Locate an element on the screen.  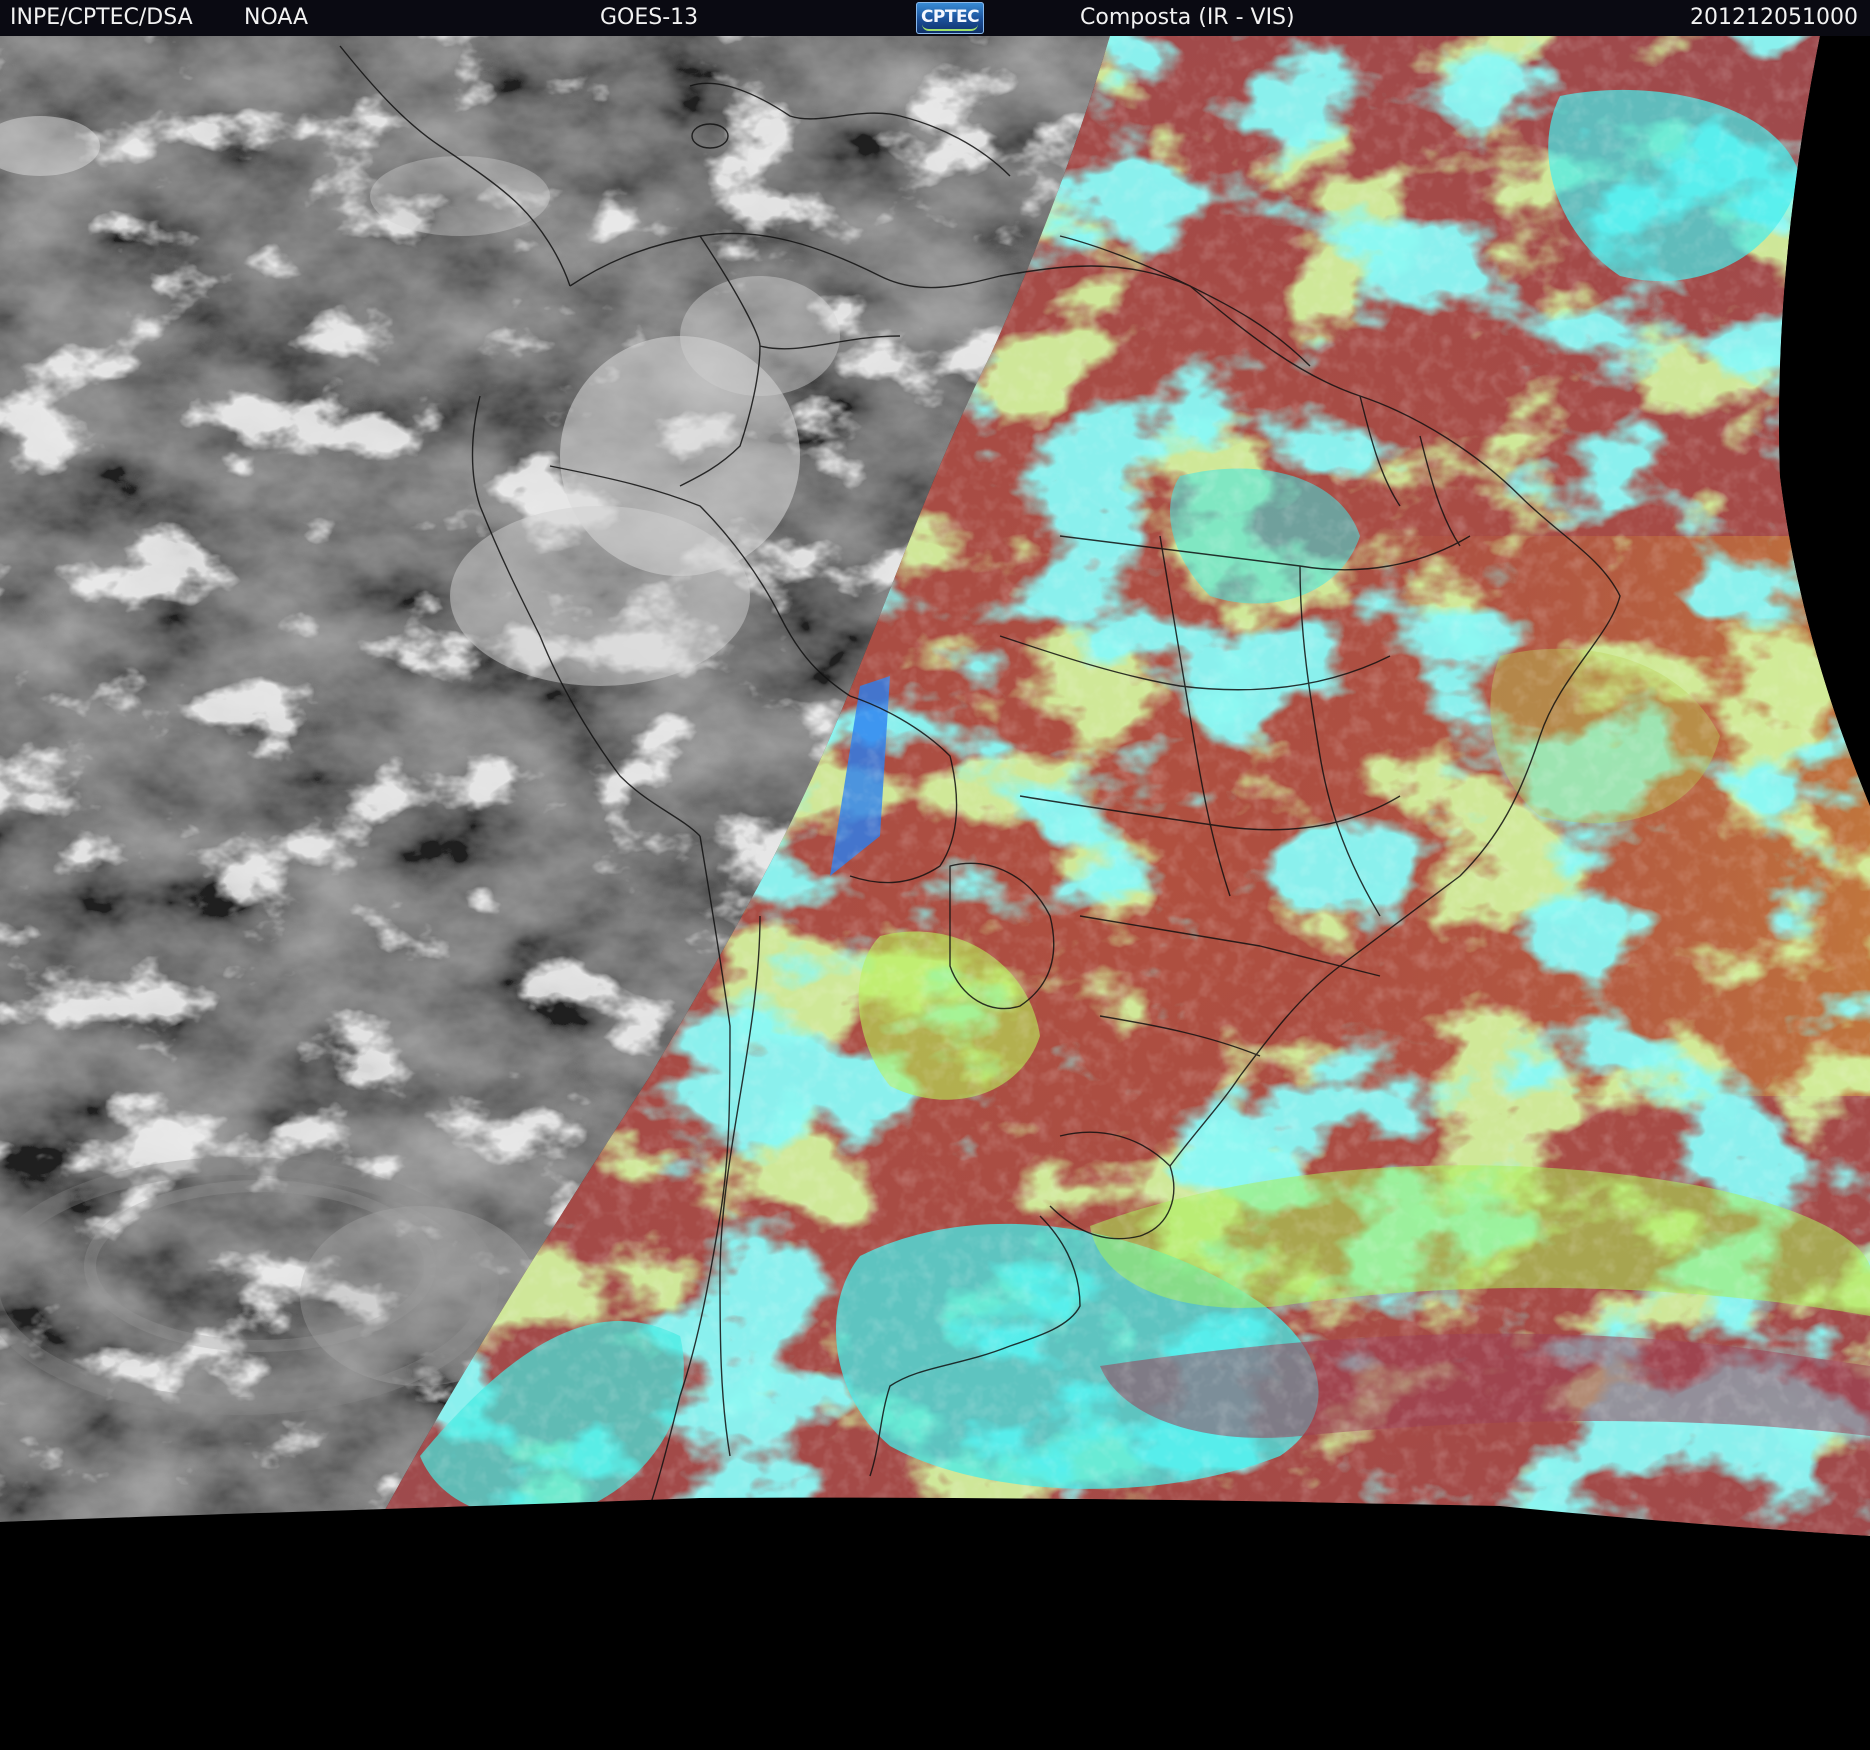
product-label: Composta (IR - VIS) is located at coordinates (1187, 17).